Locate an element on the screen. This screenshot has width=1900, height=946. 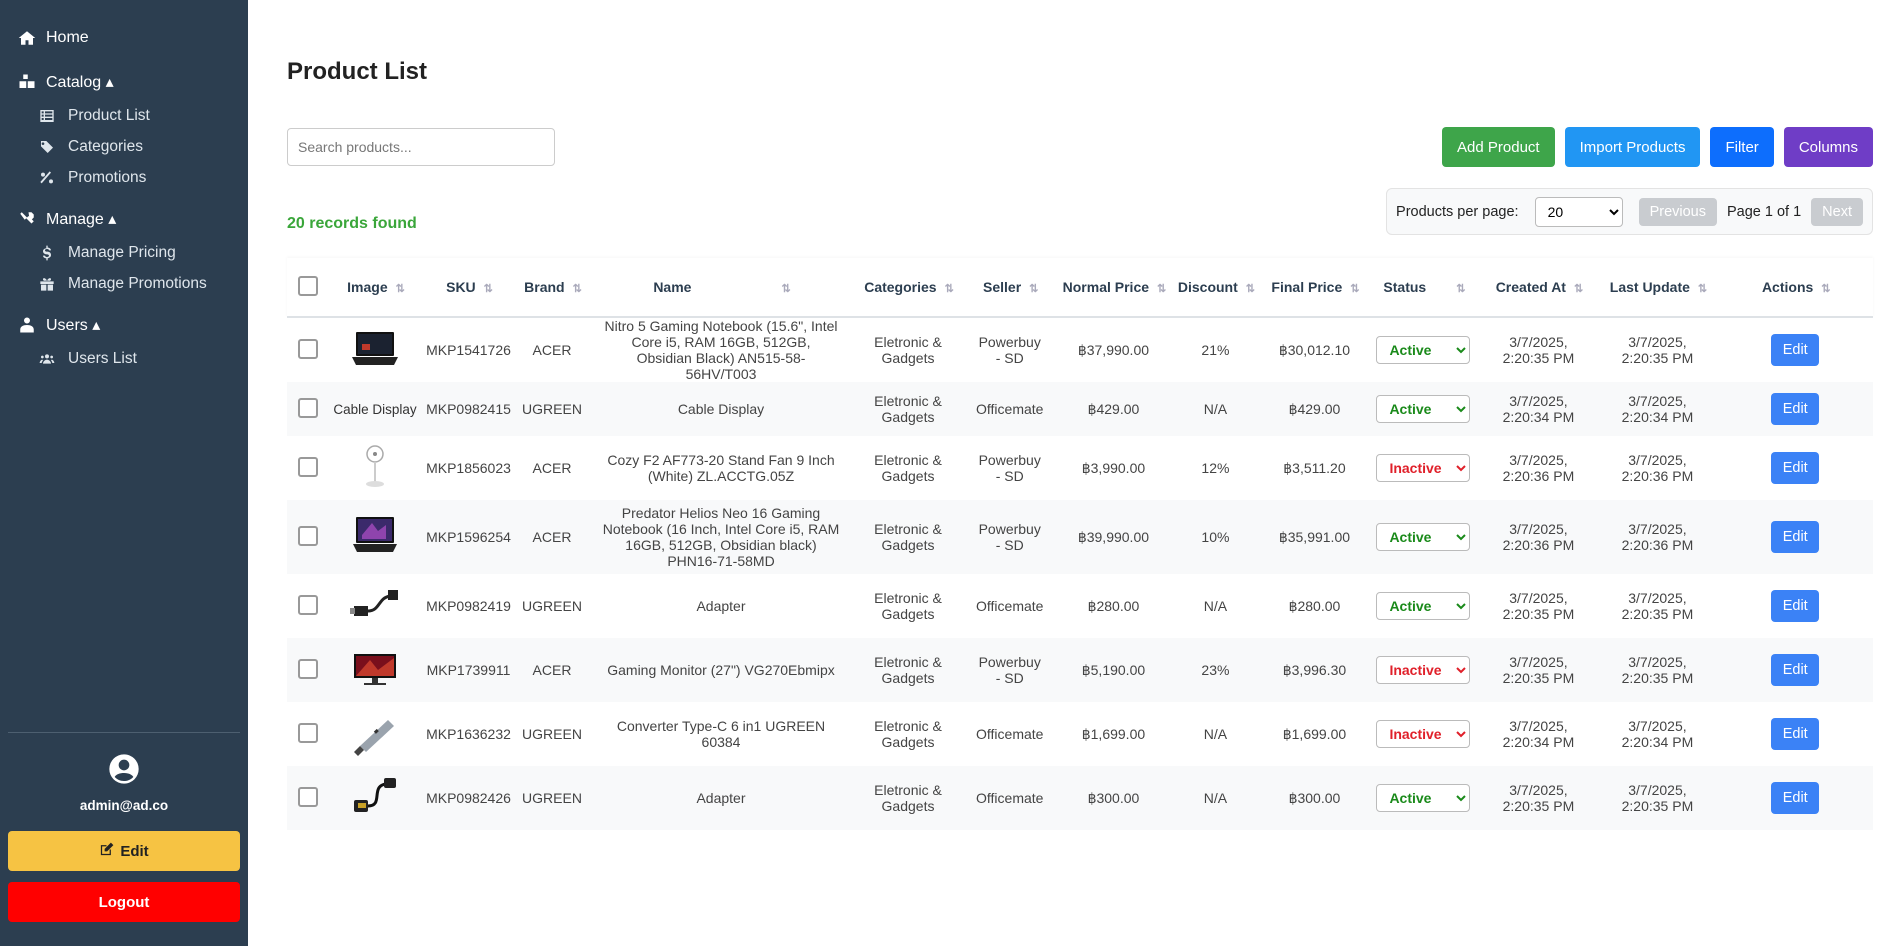
header-final-price: Final Price ⇅ is located at coordinates (1314, 287).